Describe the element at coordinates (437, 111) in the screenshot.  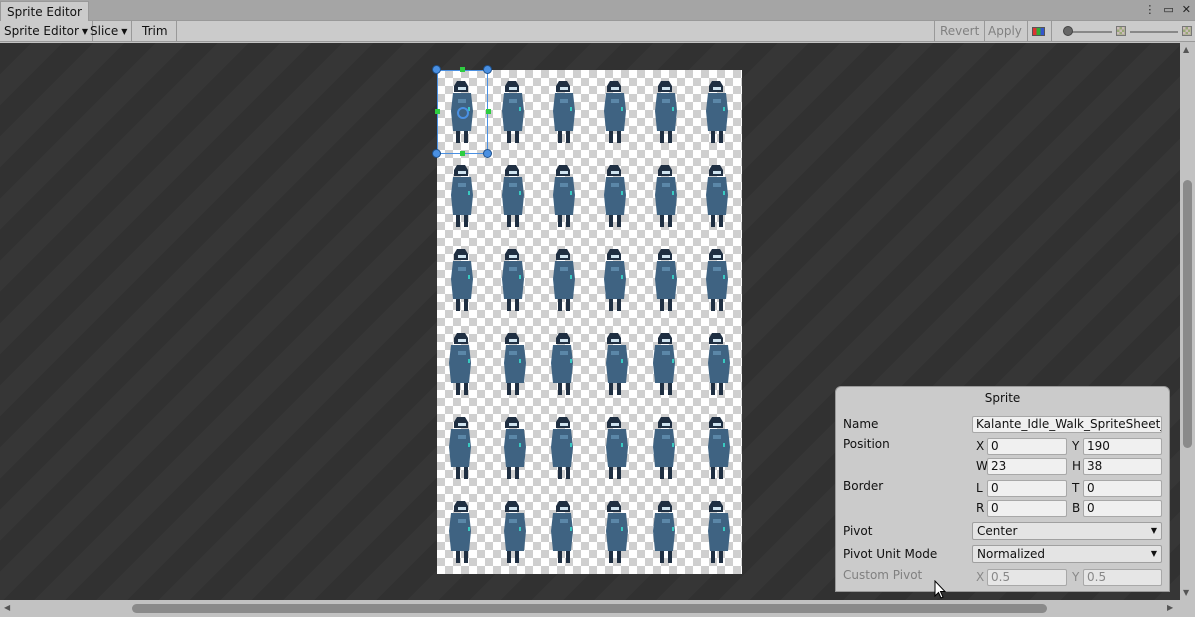
I see `resize-handle-left` at that location.